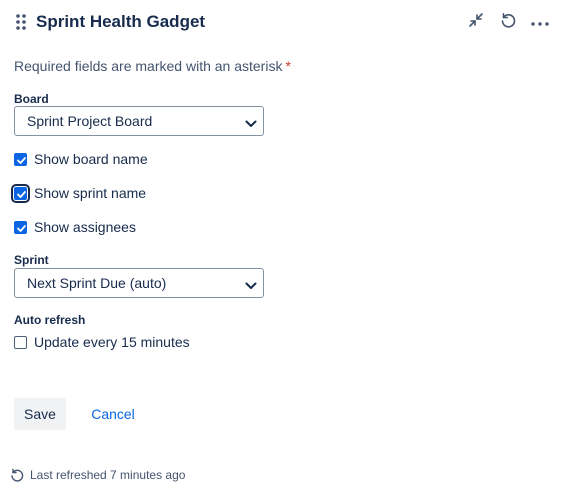 The width and height of the screenshot is (571, 491). I want to click on drag-handle-icon, so click(21, 22).